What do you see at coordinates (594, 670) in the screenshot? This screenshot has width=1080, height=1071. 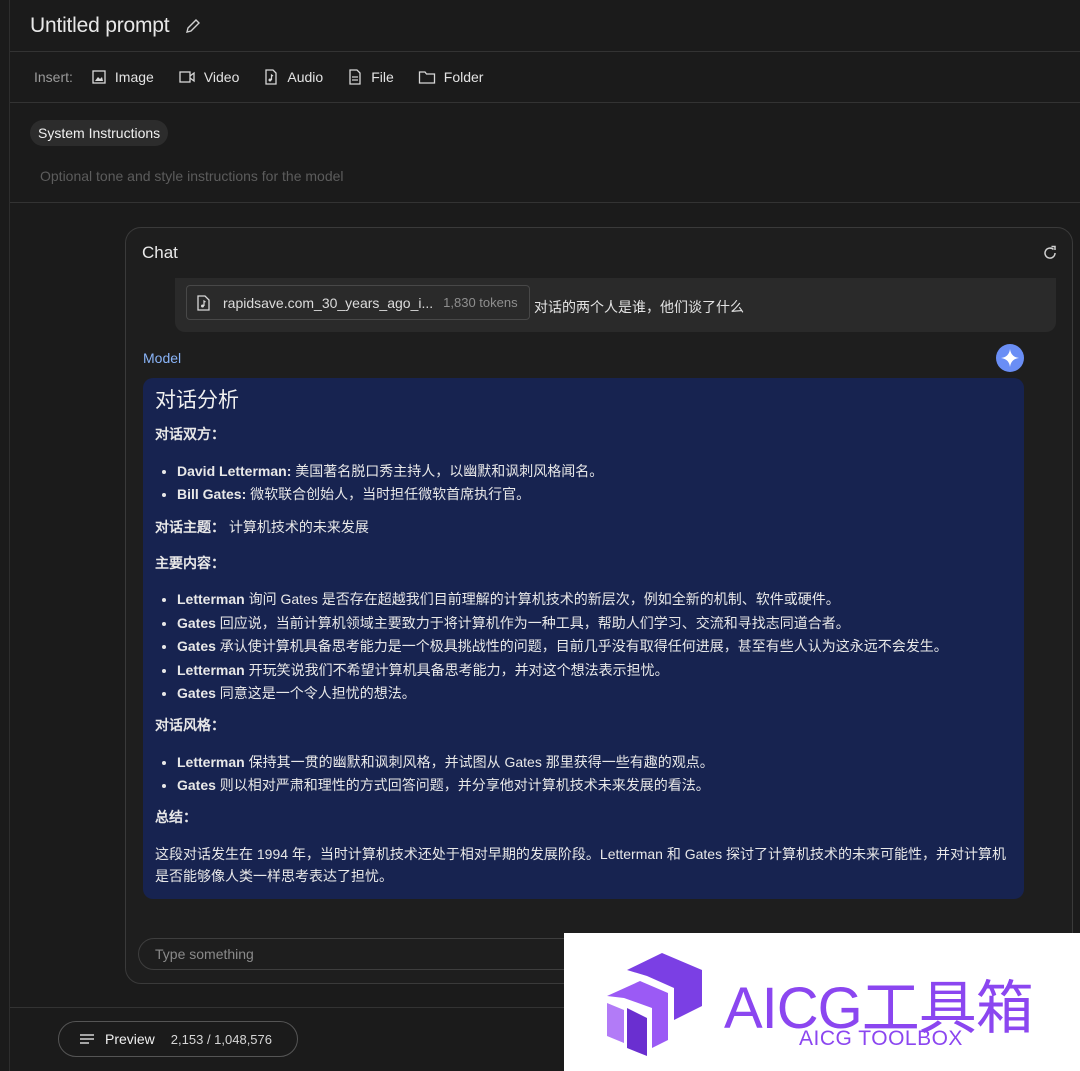 I see `list-item: Letterman 开玩笑说我们不希望计算机具备思考能力，并对这个想法表示担忧。` at bounding box center [594, 670].